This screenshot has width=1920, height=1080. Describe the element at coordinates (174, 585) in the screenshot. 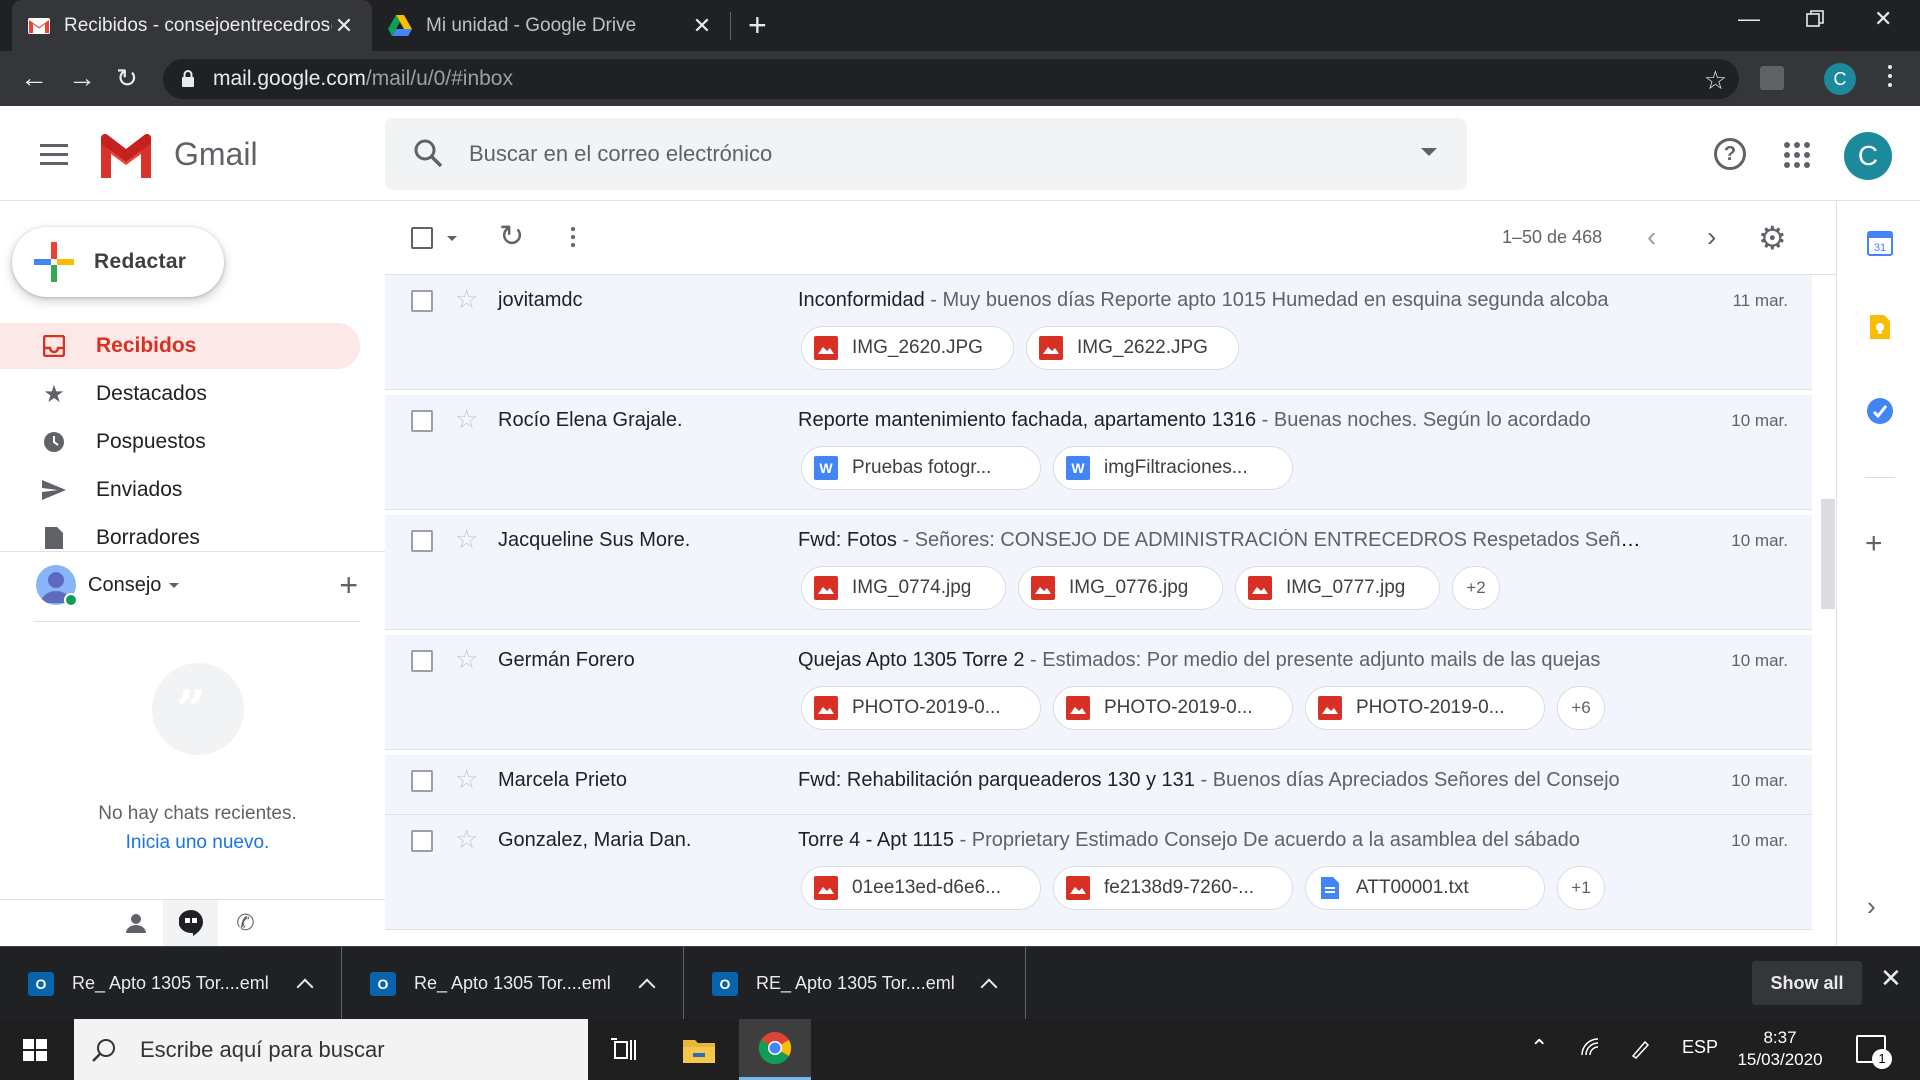

I see `chevron-down-icon` at that location.